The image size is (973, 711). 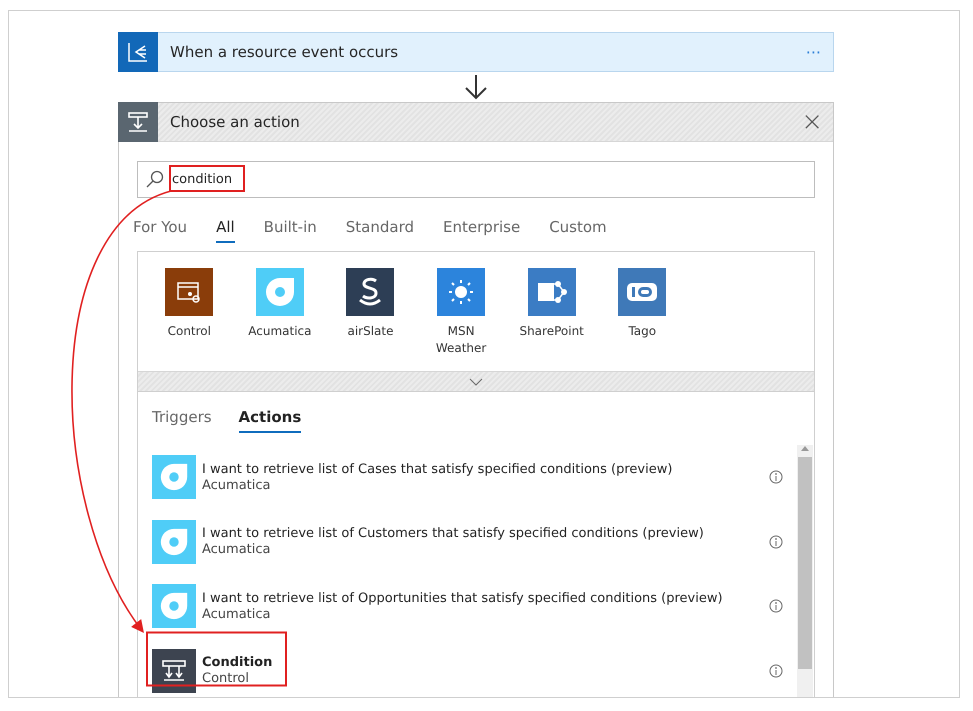 I want to click on action-title: I want to retrieve list of Opportunities that satisfy specified conditions (preview), so click(x=463, y=598).